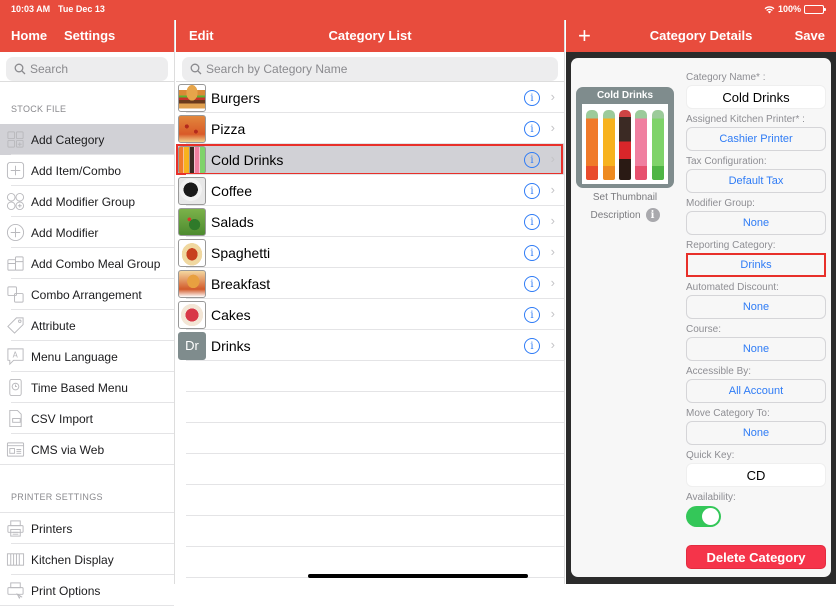 This screenshot has width=836, height=606. What do you see at coordinates (74, 356) in the screenshot?
I see `sidebar-item-label: Menu Language` at bounding box center [74, 356].